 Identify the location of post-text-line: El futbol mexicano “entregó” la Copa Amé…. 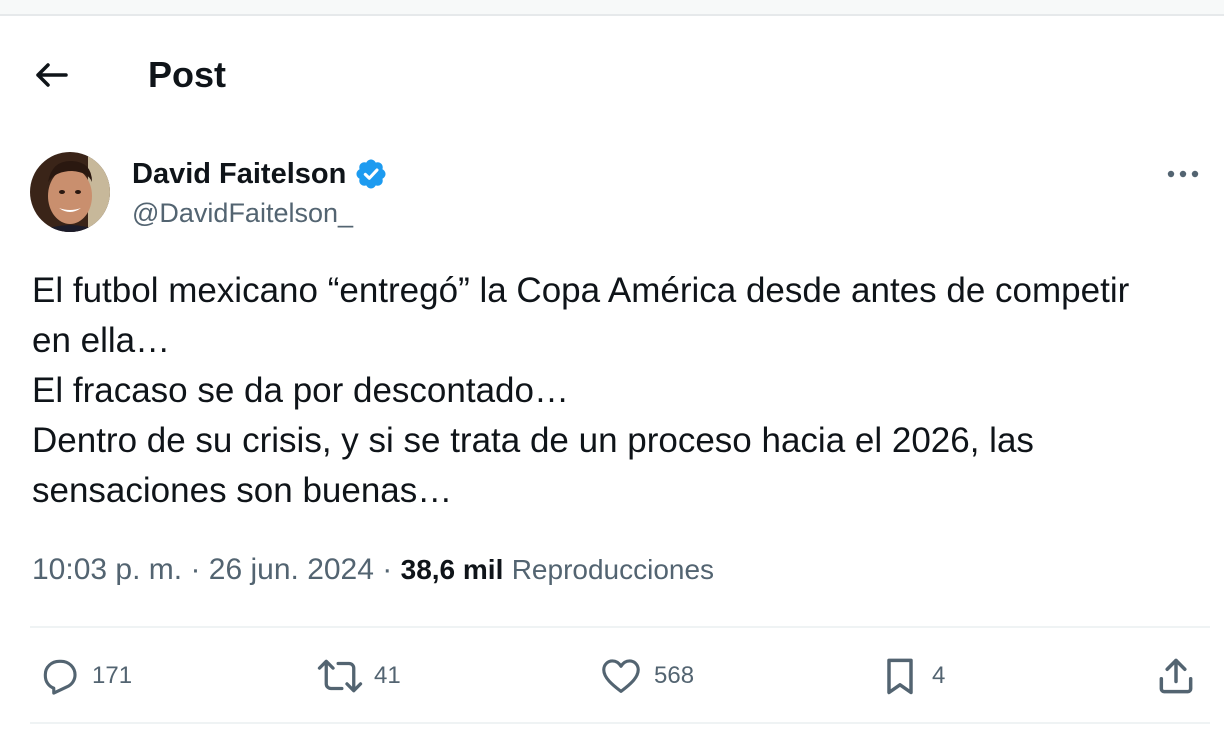
(581, 290).